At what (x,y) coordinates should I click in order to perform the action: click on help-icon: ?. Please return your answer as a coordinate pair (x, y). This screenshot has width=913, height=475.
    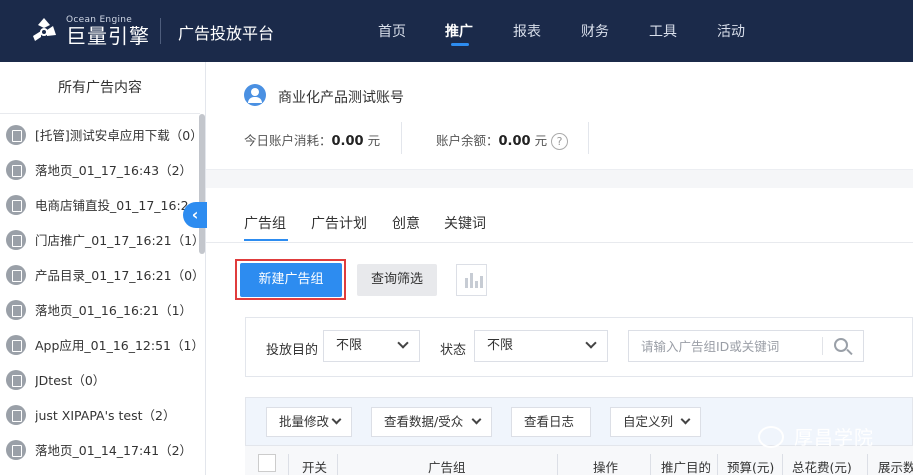
    Looking at the image, I should click on (560, 141).